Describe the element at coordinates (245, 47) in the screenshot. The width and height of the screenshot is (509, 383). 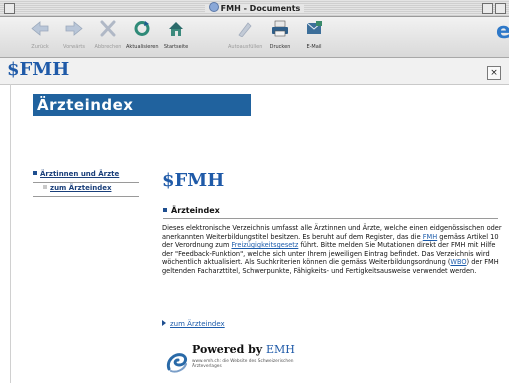
I see `autofill-label: Autoausfüllen` at that location.